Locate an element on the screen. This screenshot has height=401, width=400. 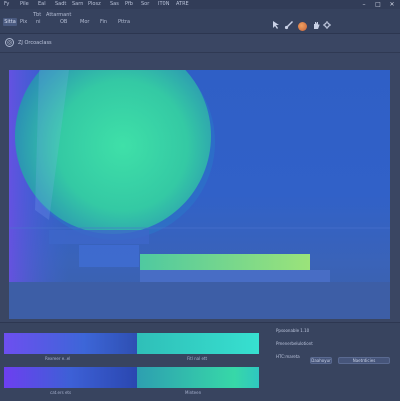
floor-bar-shadow is located at coordinates (235, 276).